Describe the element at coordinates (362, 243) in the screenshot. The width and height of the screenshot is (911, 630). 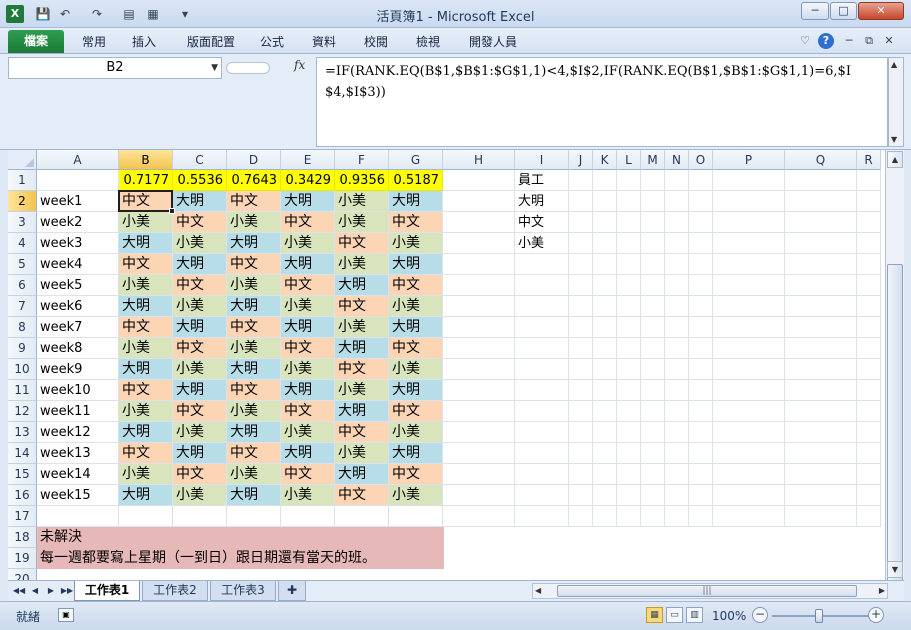
I see `cell-F4: 中文` at that location.